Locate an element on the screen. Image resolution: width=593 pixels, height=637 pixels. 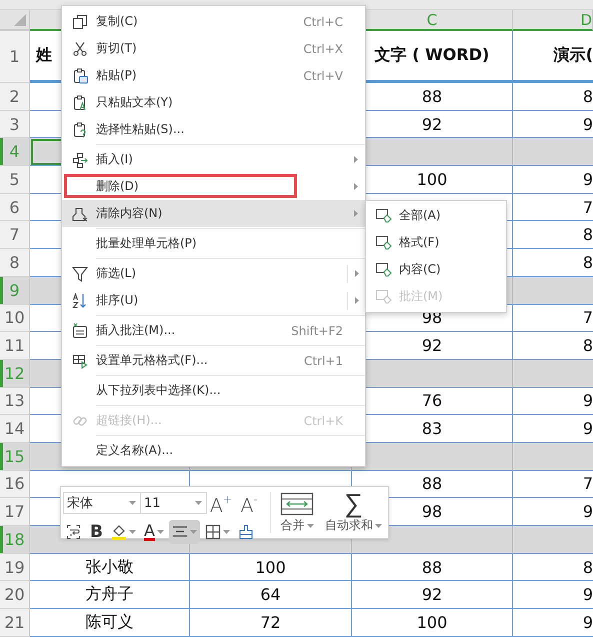
wrap-icon is located at coordinates (74, 532).